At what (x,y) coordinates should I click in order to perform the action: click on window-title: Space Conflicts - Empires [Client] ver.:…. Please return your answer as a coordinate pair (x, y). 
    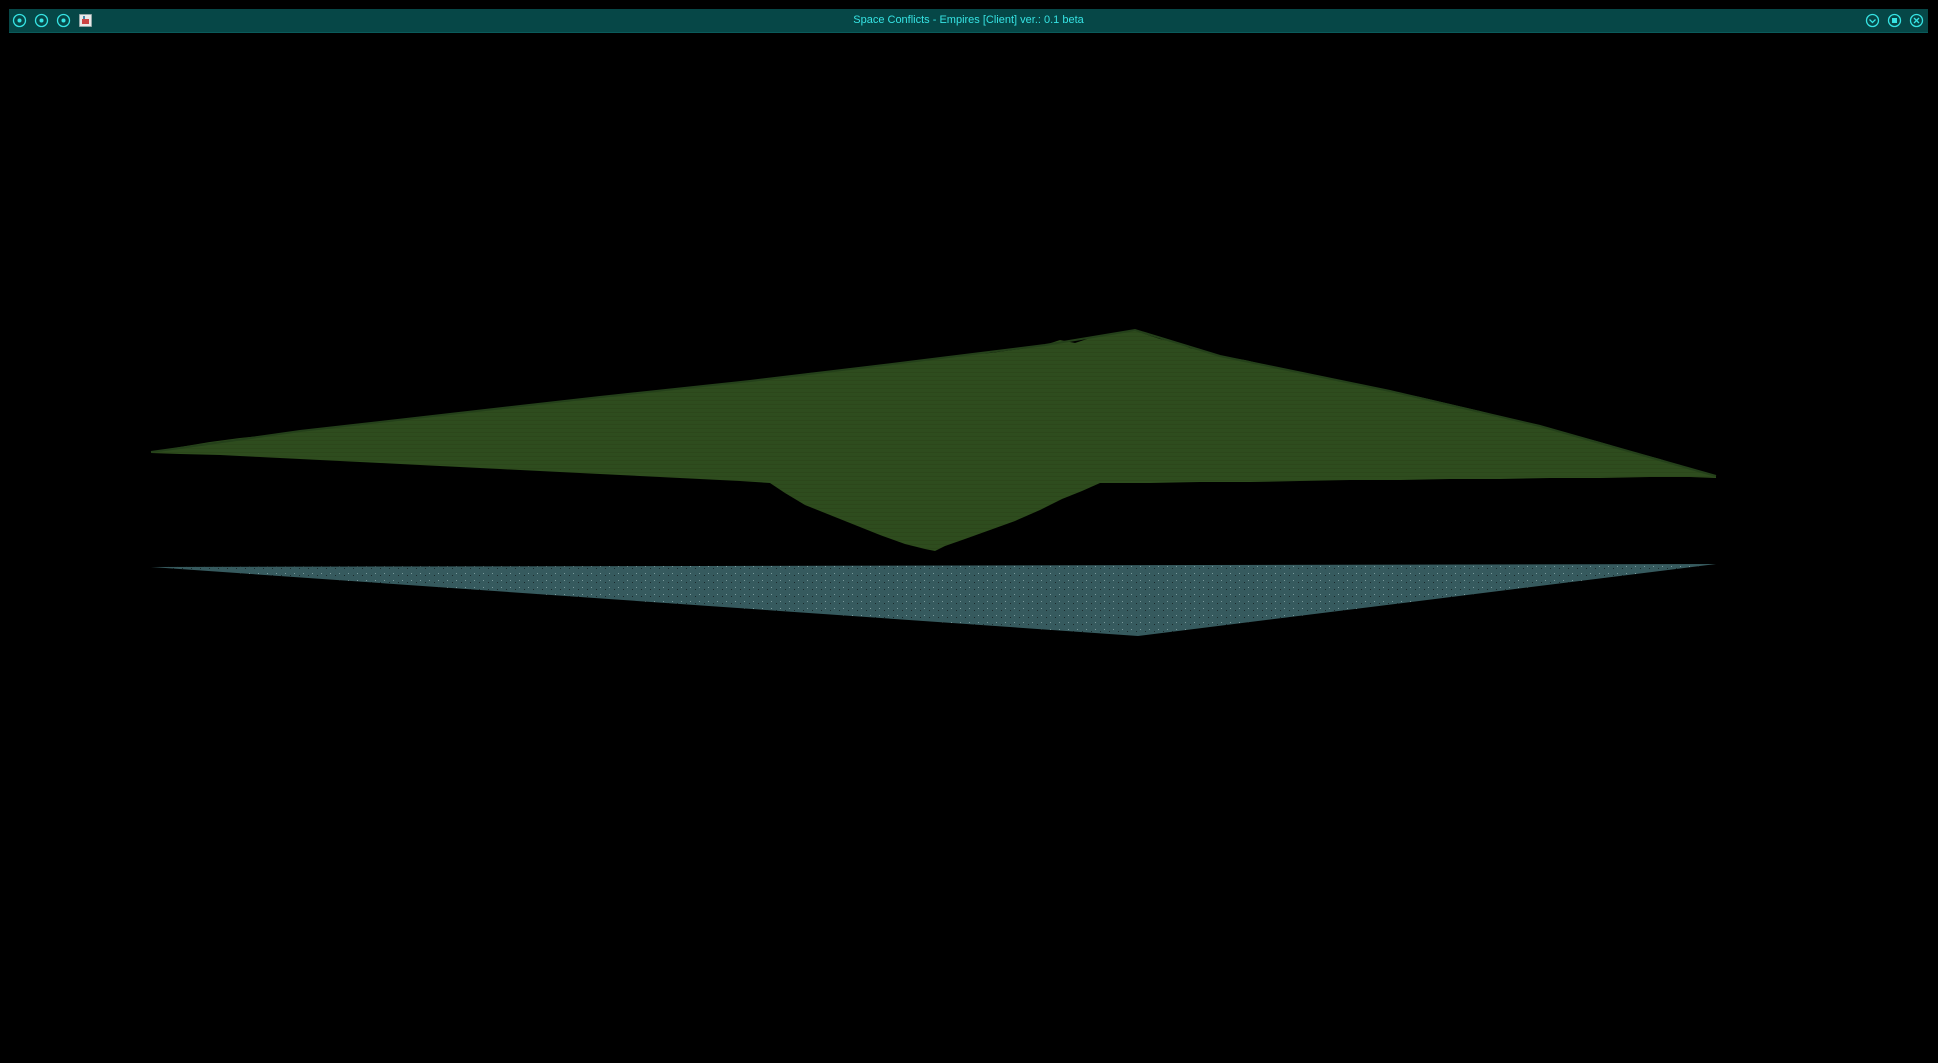
    Looking at the image, I should click on (968, 20).